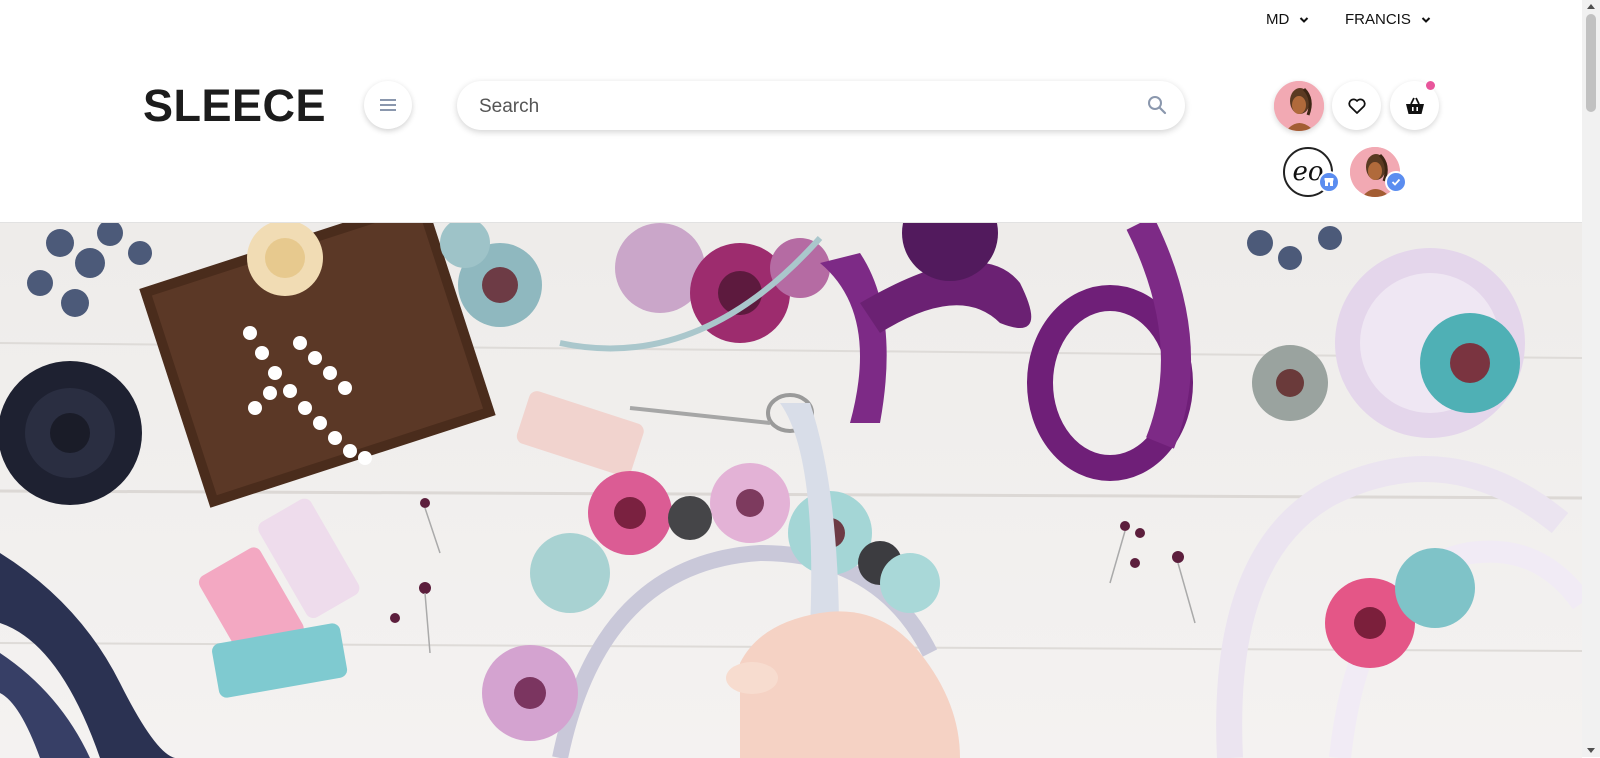 The height and width of the screenshot is (758, 1600). I want to click on search-bar, so click(821, 106).